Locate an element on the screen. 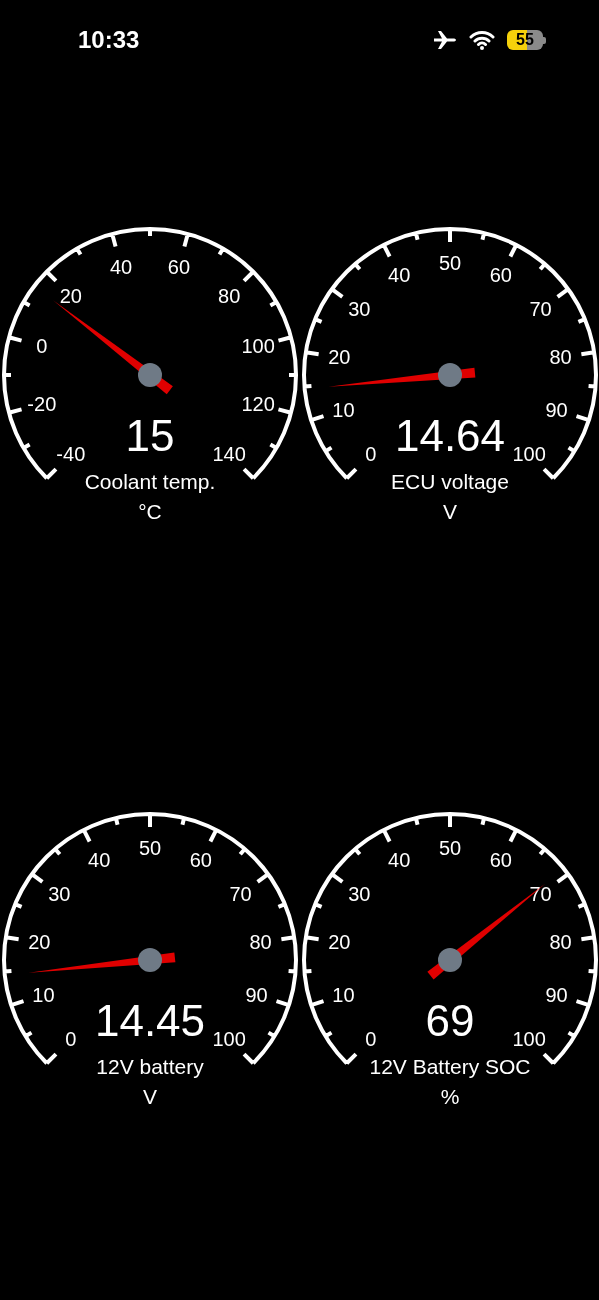 Image resolution: width=599 pixels, height=1300 pixels. gauge-value: 14.64 is located at coordinates (450, 435).